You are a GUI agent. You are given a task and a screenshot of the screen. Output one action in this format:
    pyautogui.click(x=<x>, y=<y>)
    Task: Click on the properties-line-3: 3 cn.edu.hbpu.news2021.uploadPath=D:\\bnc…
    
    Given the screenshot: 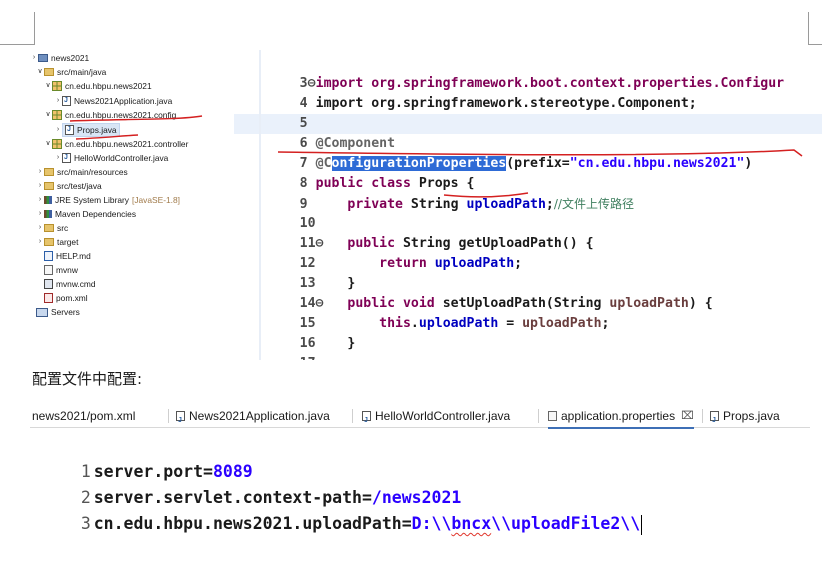 What is the action you would take?
    pyautogui.click(x=336, y=508)
    